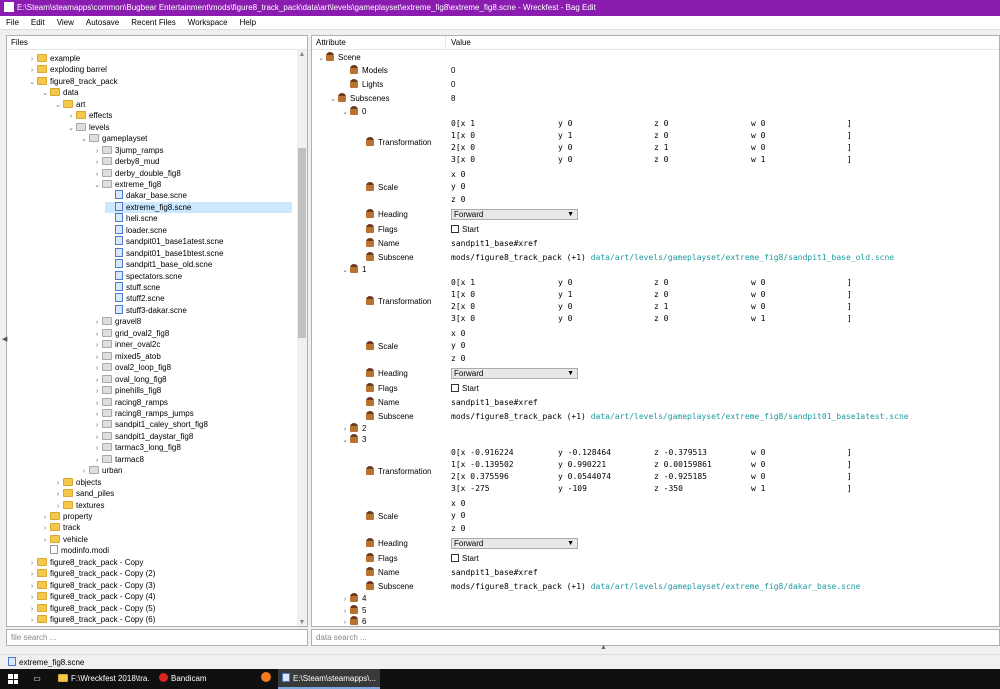  What do you see at coordinates (359, 98) in the screenshot?
I see `subscenes-row: ⌄ Subscenes` at bounding box center [359, 98].